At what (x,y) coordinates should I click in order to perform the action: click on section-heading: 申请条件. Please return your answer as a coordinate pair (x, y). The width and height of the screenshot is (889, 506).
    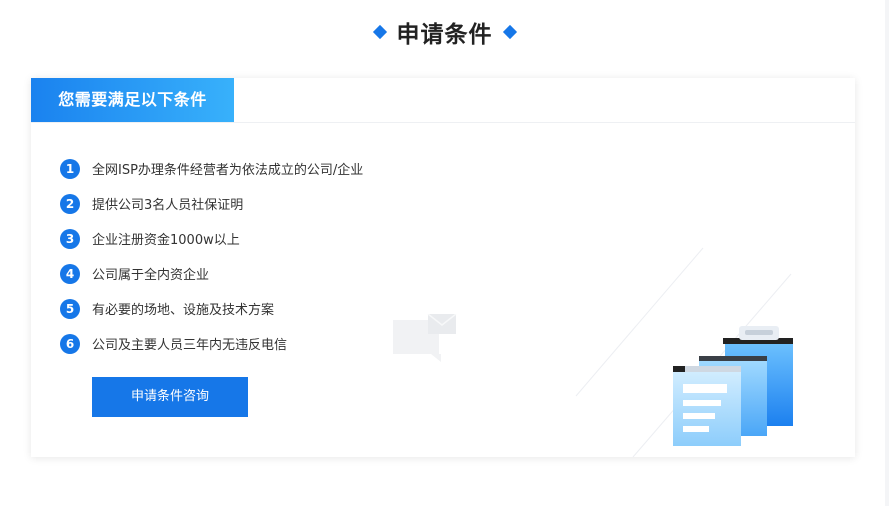
    Looking at the image, I should click on (444, 32).